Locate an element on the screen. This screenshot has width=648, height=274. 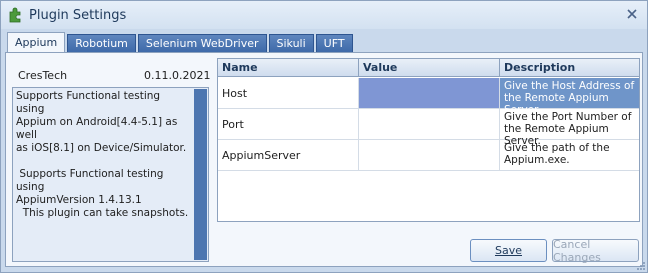
column-header-value: Value is located at coordinates (429, 68).